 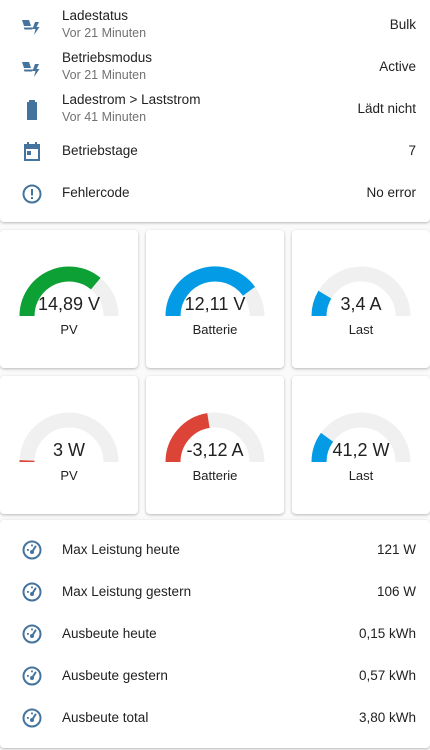 I want to click on gauge-card-battery-current: -3,12 A Batterie, so click(x=215, y=445).